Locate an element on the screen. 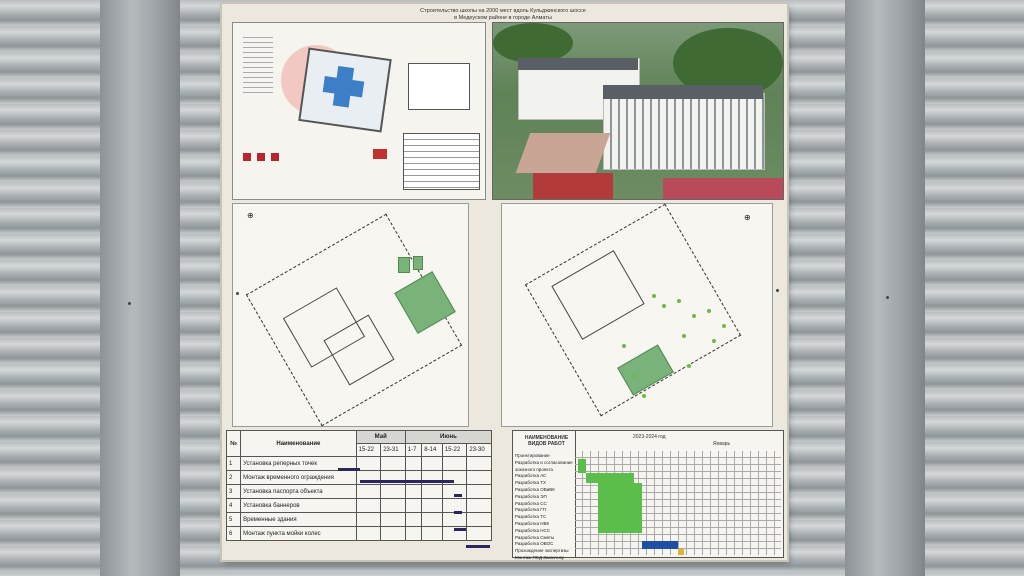  row-name: Монтаж временного ограждения is located at coordinates (298, 477).